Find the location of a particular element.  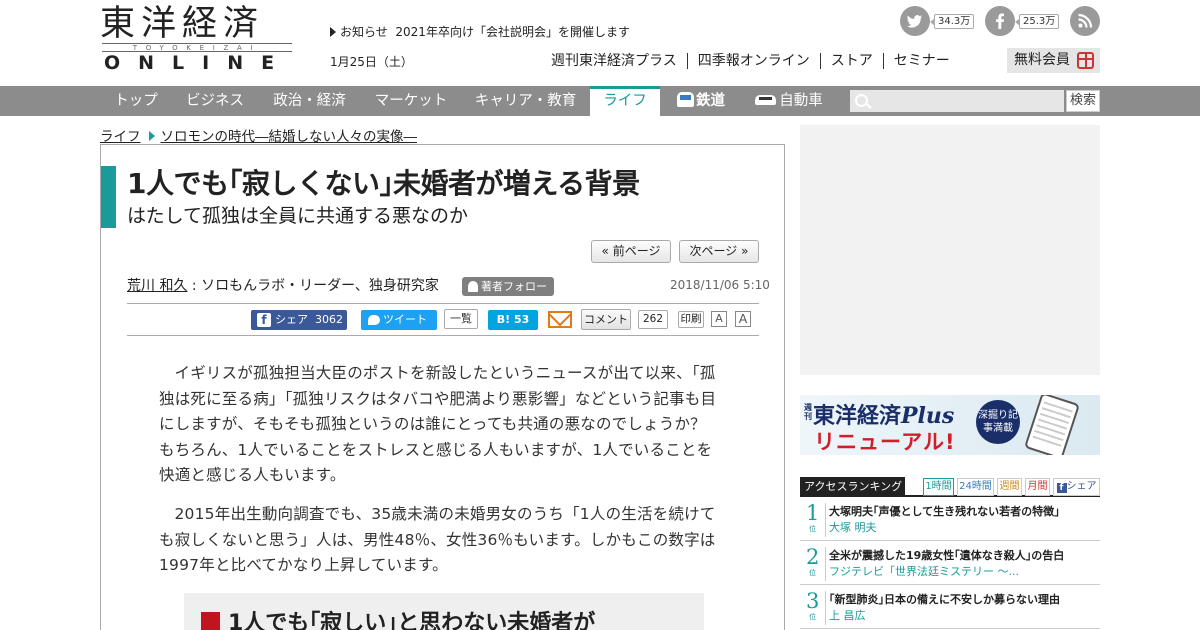

nav-item-railway: 鉄道 is located at coordinates (701, 101).